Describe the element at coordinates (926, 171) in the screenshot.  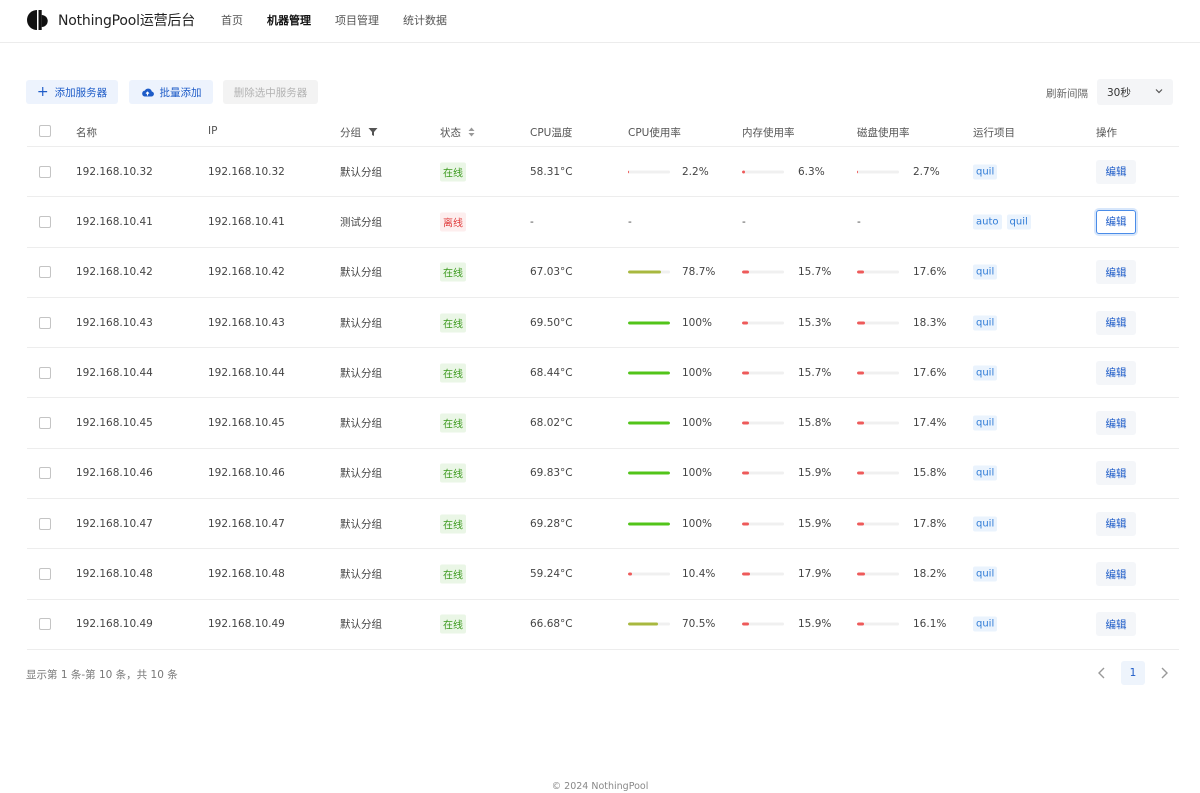
I see `disk-usage-value: 2.7%` at that location.